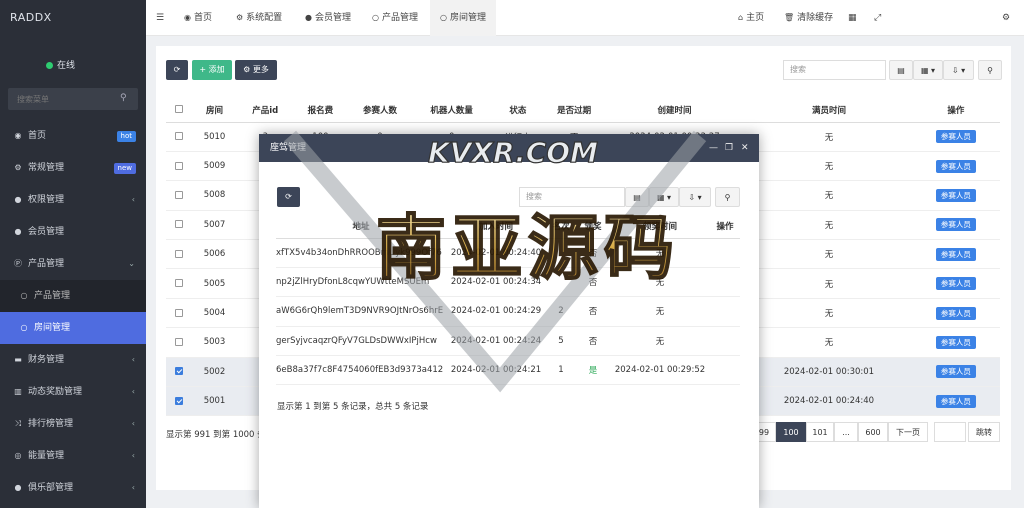 The height and width of the screenshot is (508, 1024). I want to click on sidebar-item-6: ○ 房间管理, so click(73, 328).